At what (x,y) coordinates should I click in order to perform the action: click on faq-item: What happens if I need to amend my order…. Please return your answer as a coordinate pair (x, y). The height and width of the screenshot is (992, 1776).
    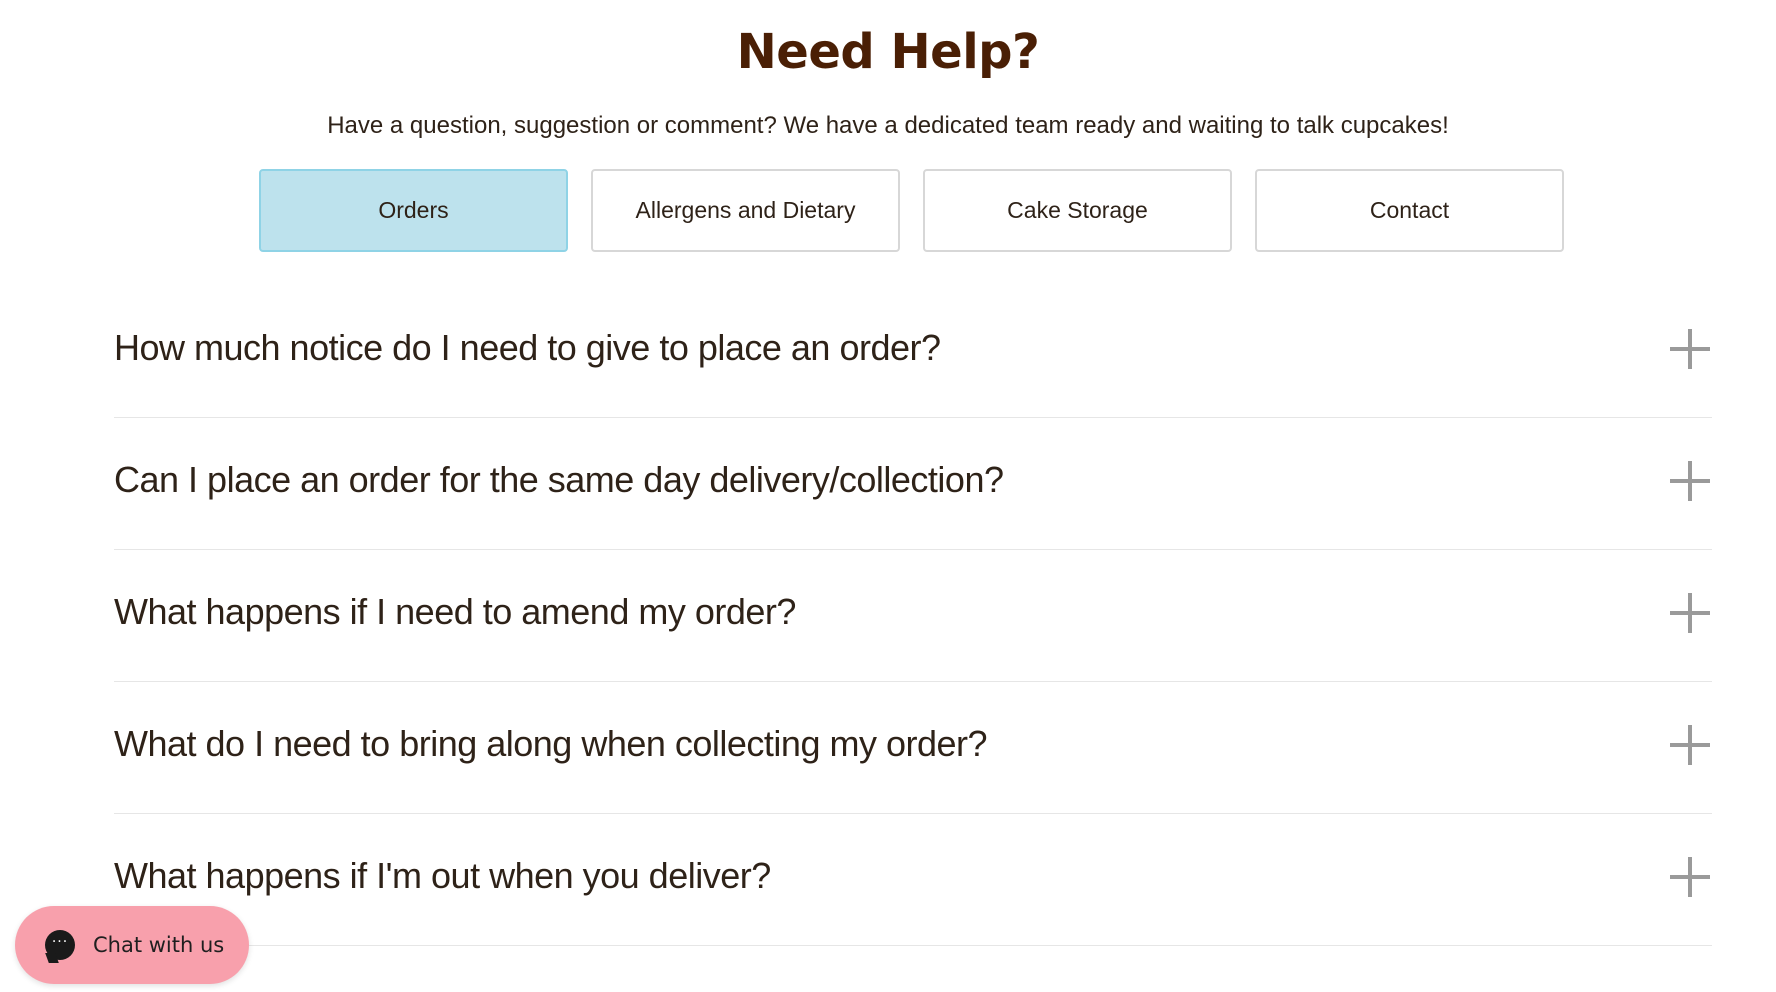
    Looking at the image, I should click on (913, 616).